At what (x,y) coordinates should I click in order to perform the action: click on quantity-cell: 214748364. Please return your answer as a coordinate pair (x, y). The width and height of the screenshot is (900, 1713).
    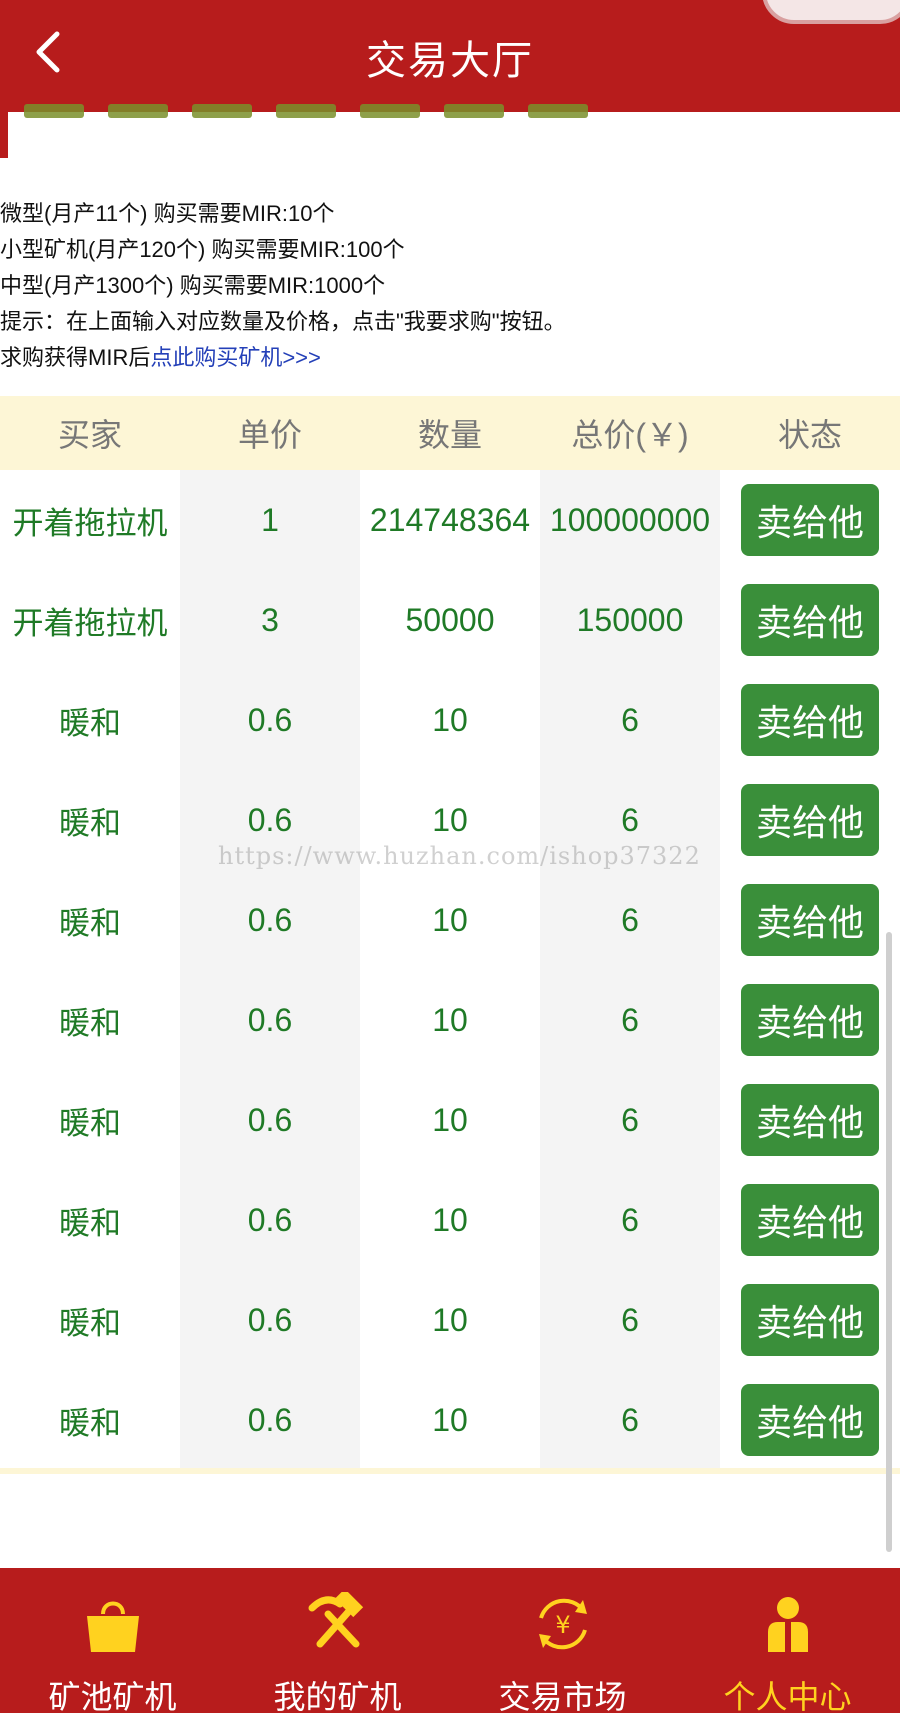
    Looking at the image, I should click on (450, 519).